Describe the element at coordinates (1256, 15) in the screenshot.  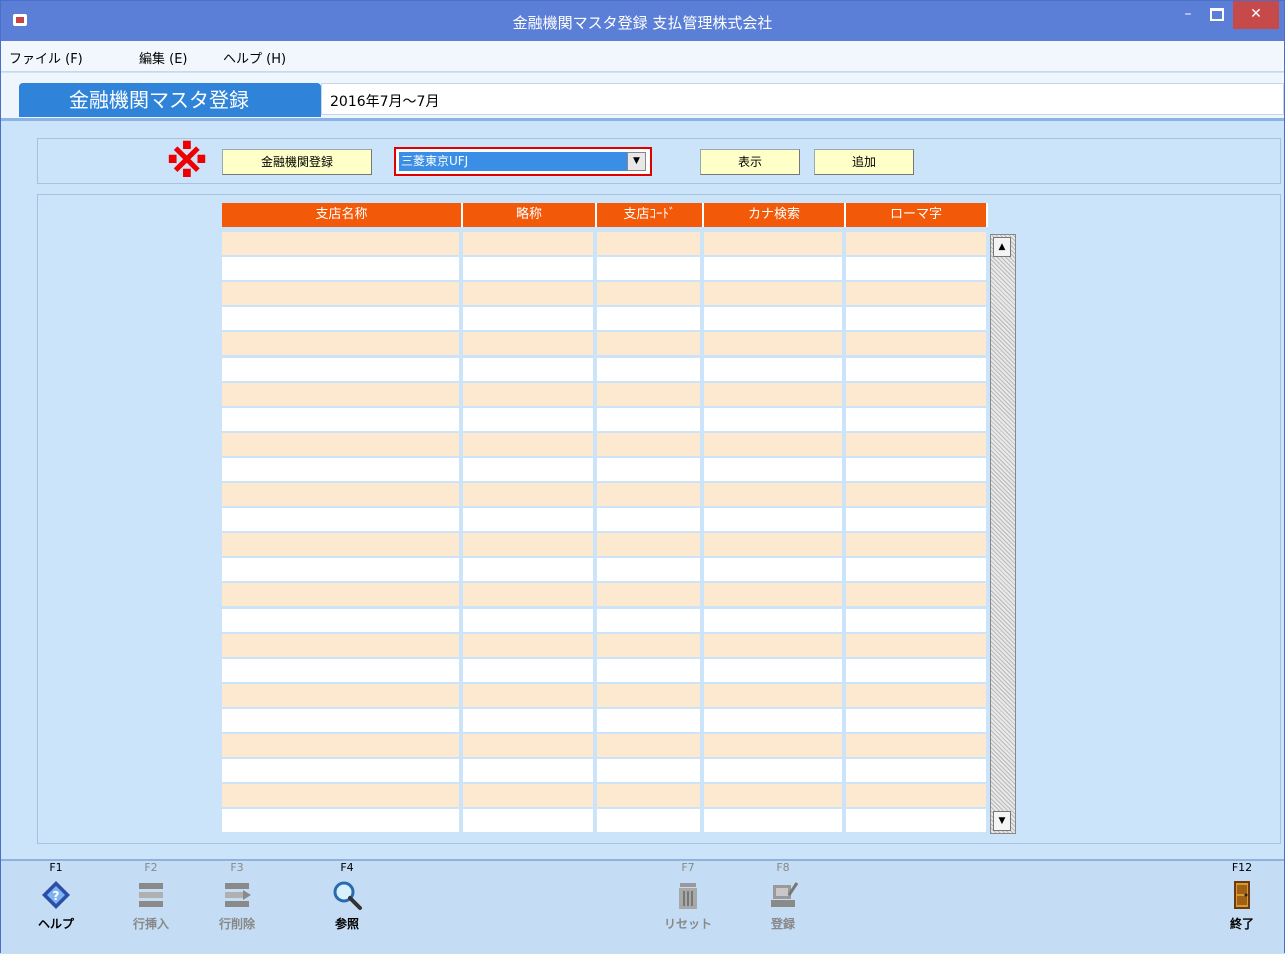
I see `close-button: ✕` at that location.